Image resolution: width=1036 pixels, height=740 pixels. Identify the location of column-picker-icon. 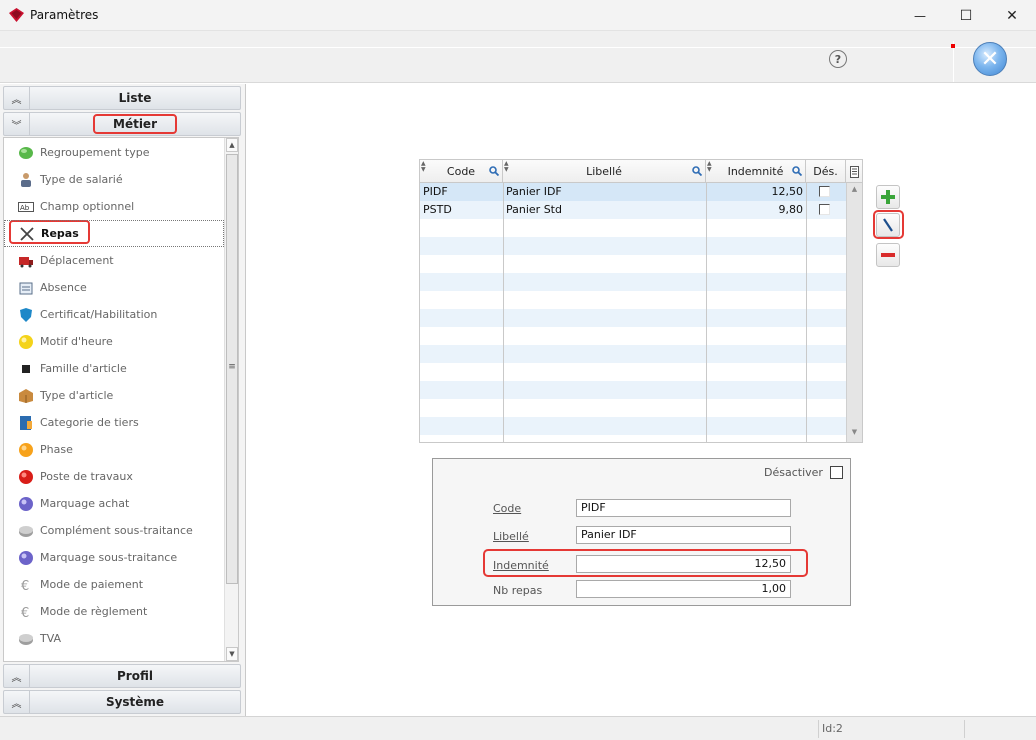
(854, 171).